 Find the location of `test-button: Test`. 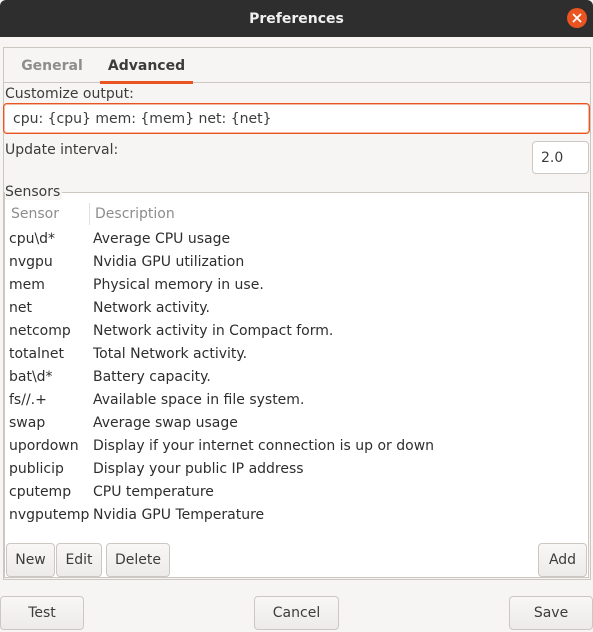

test-button: Test is located at coordinates (42, 613).